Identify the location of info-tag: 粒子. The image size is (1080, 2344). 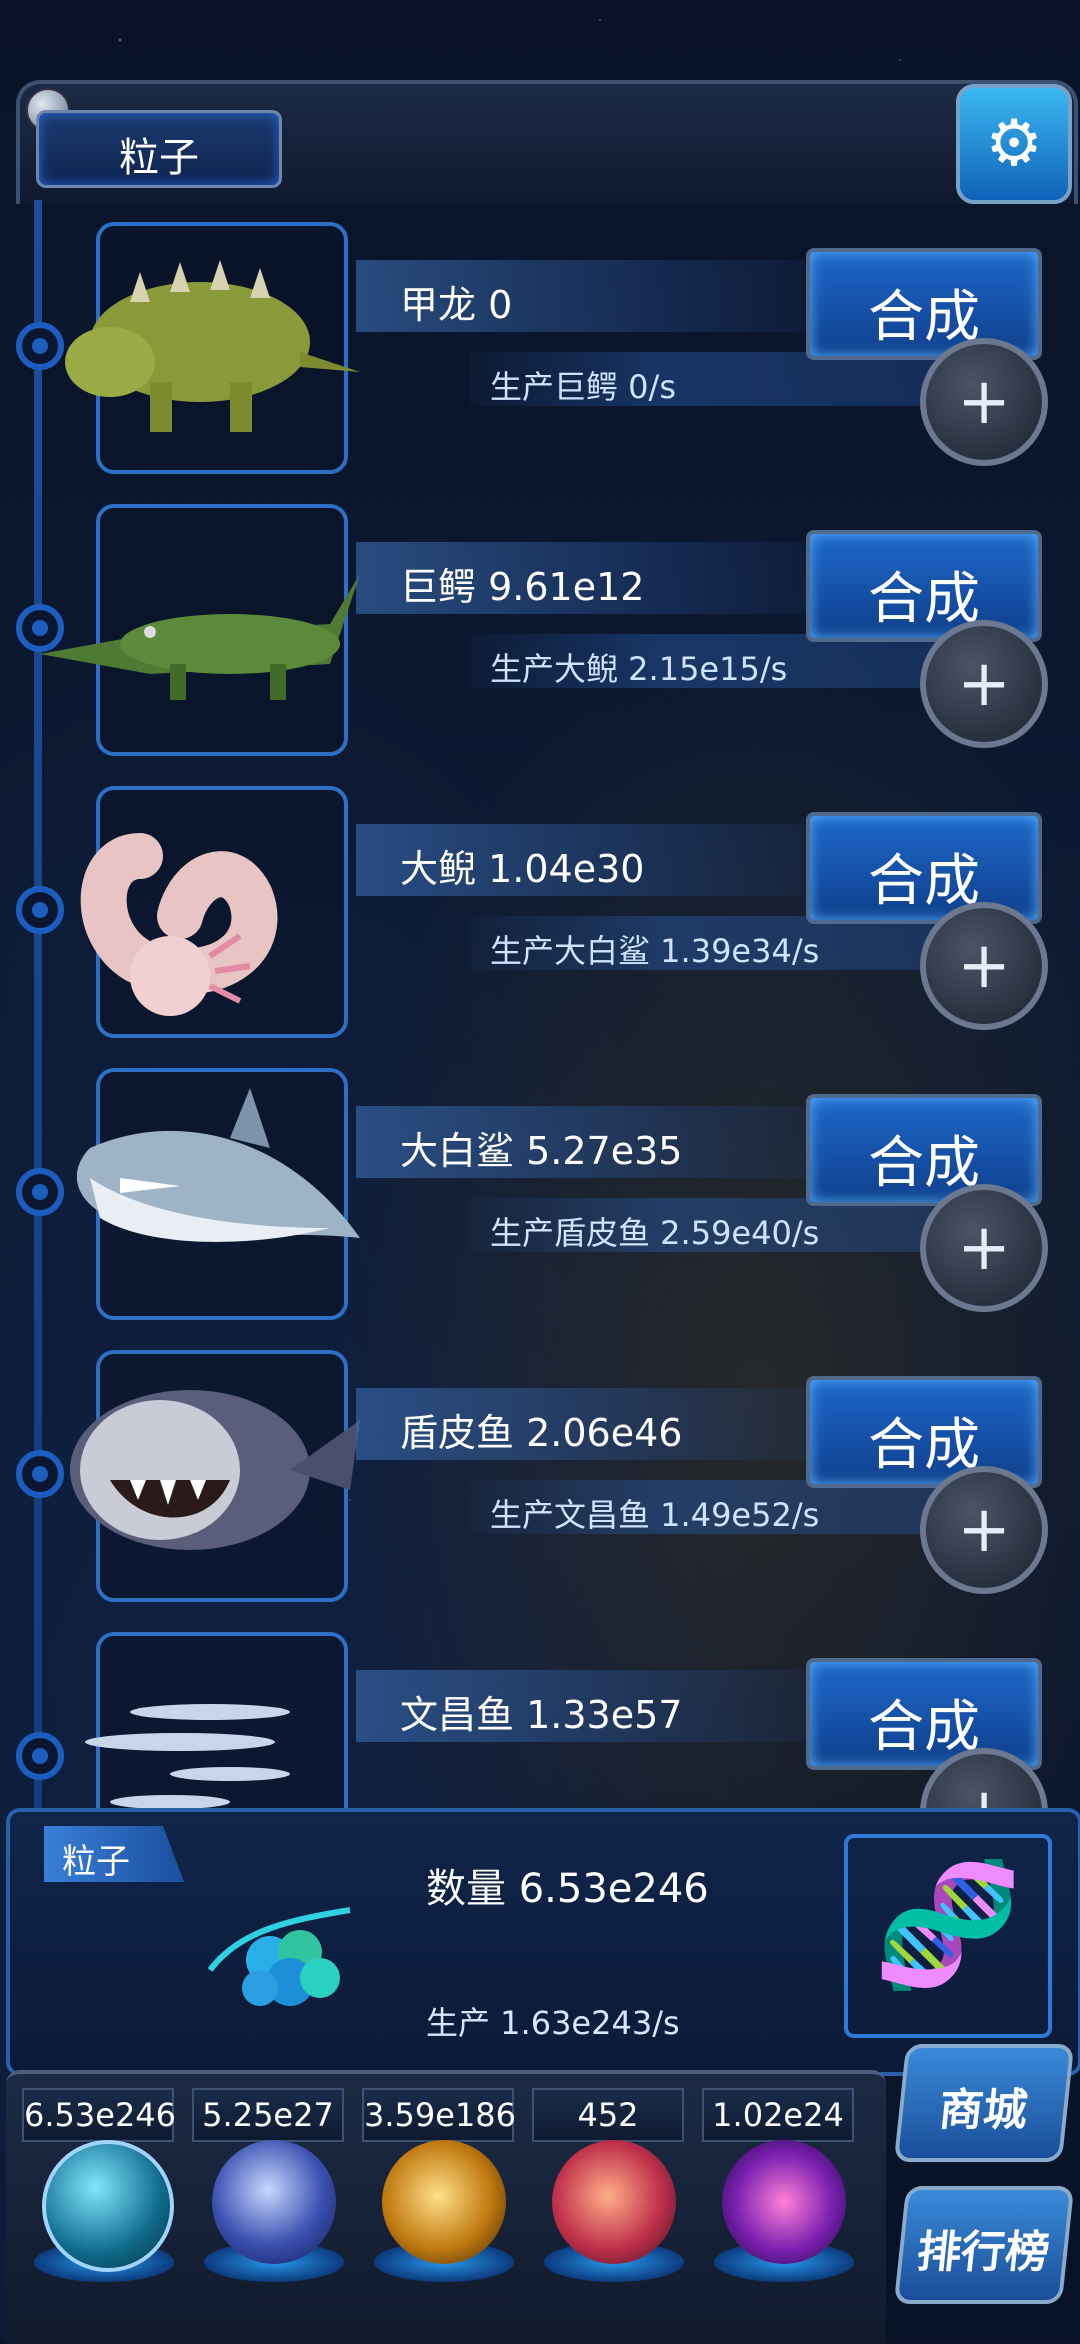
(114, 1854).